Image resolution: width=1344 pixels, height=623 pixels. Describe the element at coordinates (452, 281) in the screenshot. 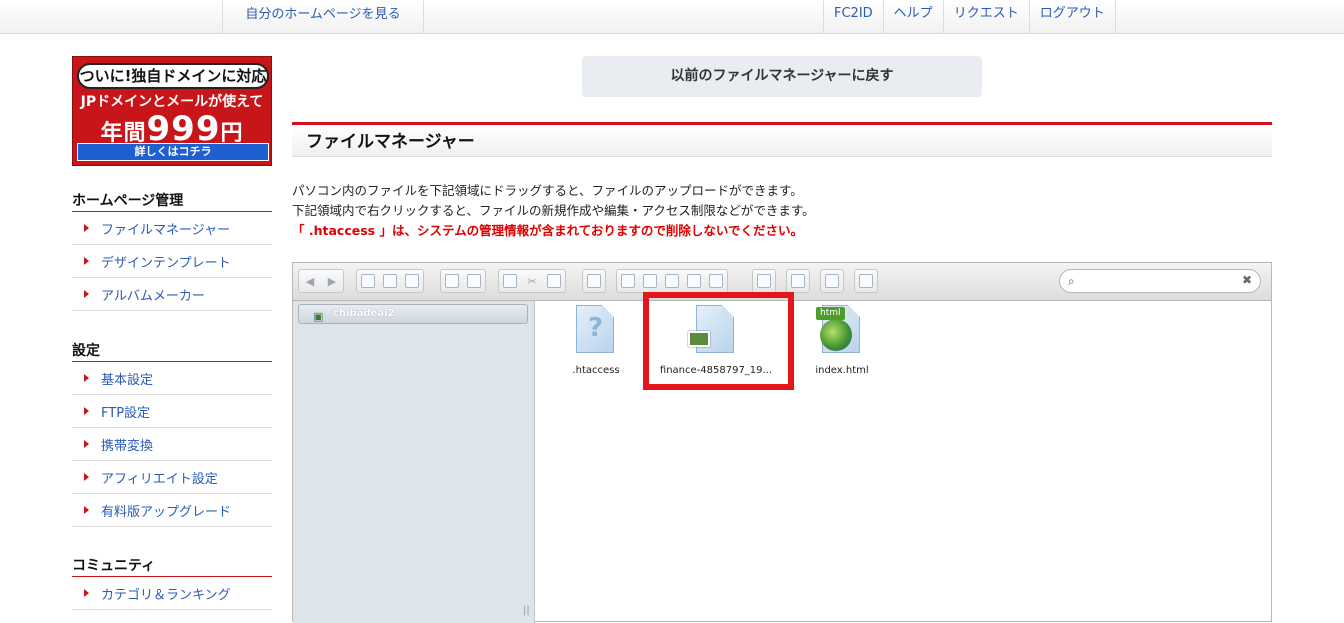

I see `open-icon` at that location.